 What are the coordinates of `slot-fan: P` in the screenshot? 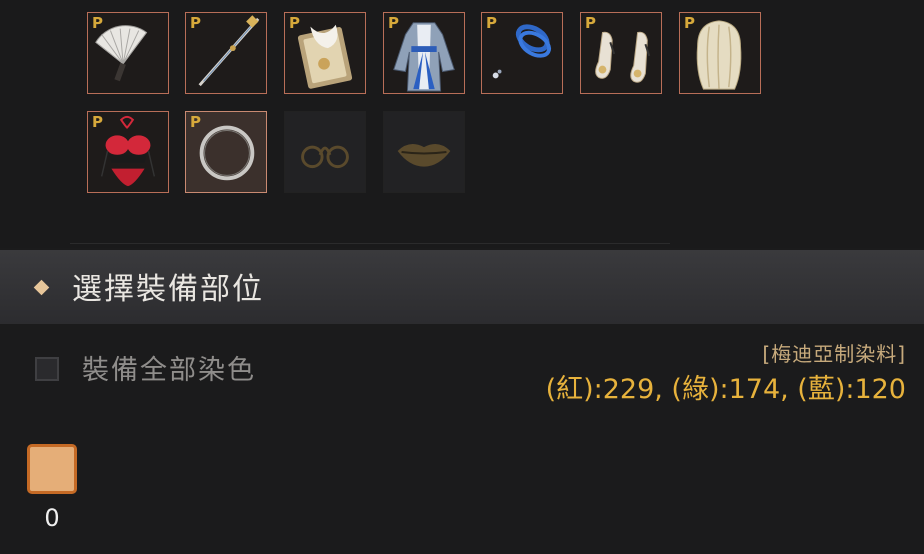 It's located at (128, 53).